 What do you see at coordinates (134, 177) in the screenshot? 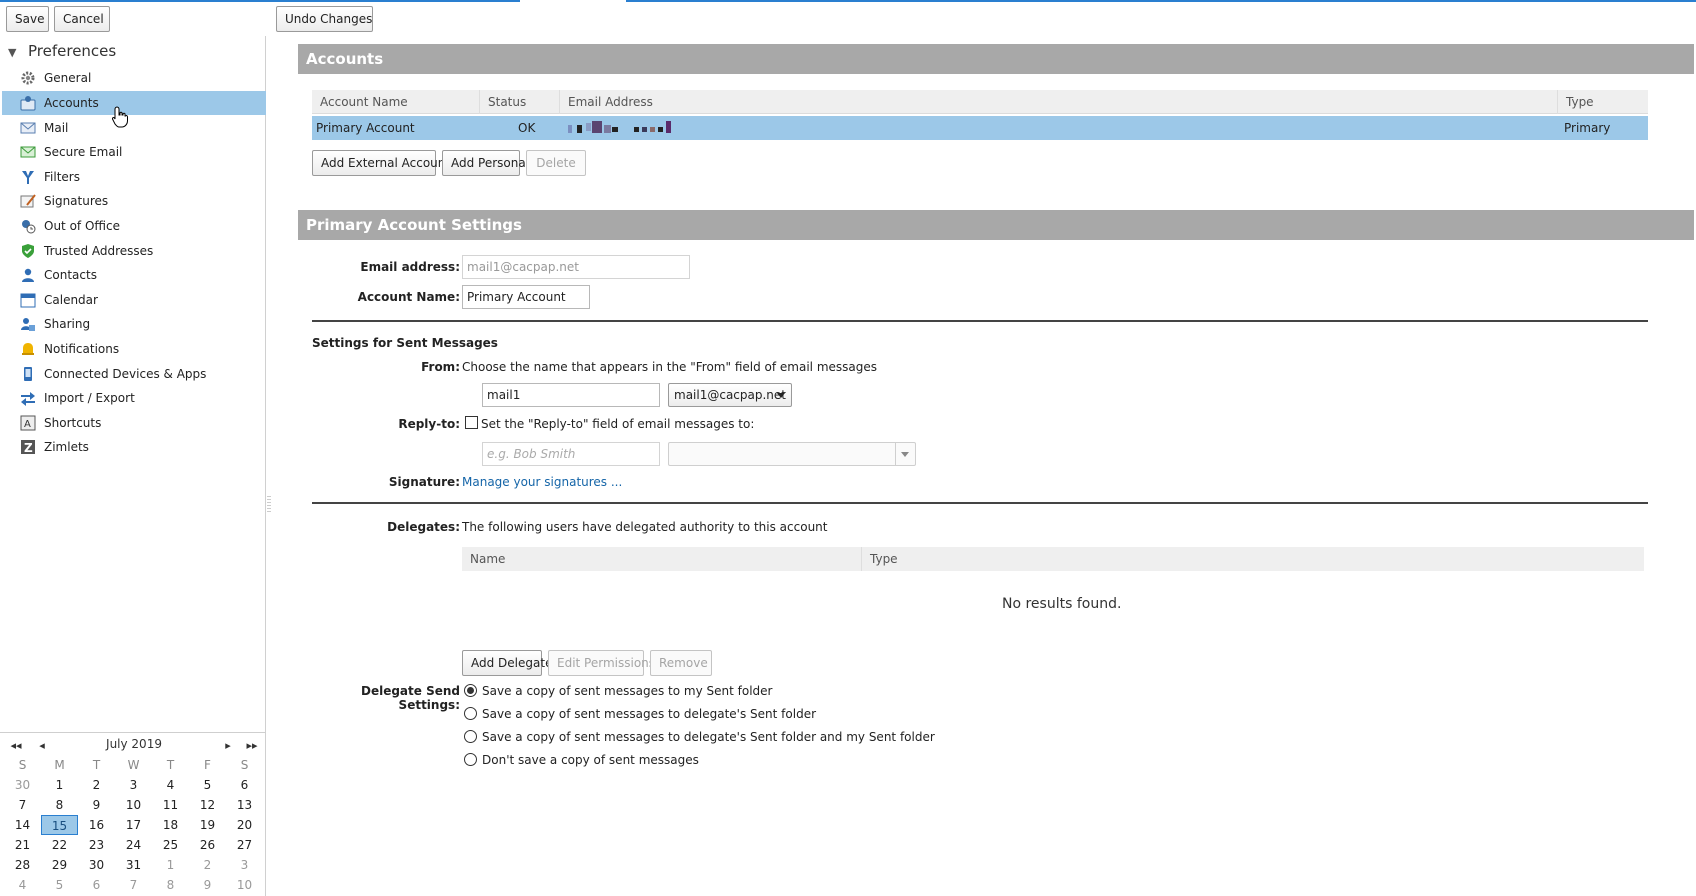
I see `sidebar-item-filters: Filters` at bounding box center [134, 177].